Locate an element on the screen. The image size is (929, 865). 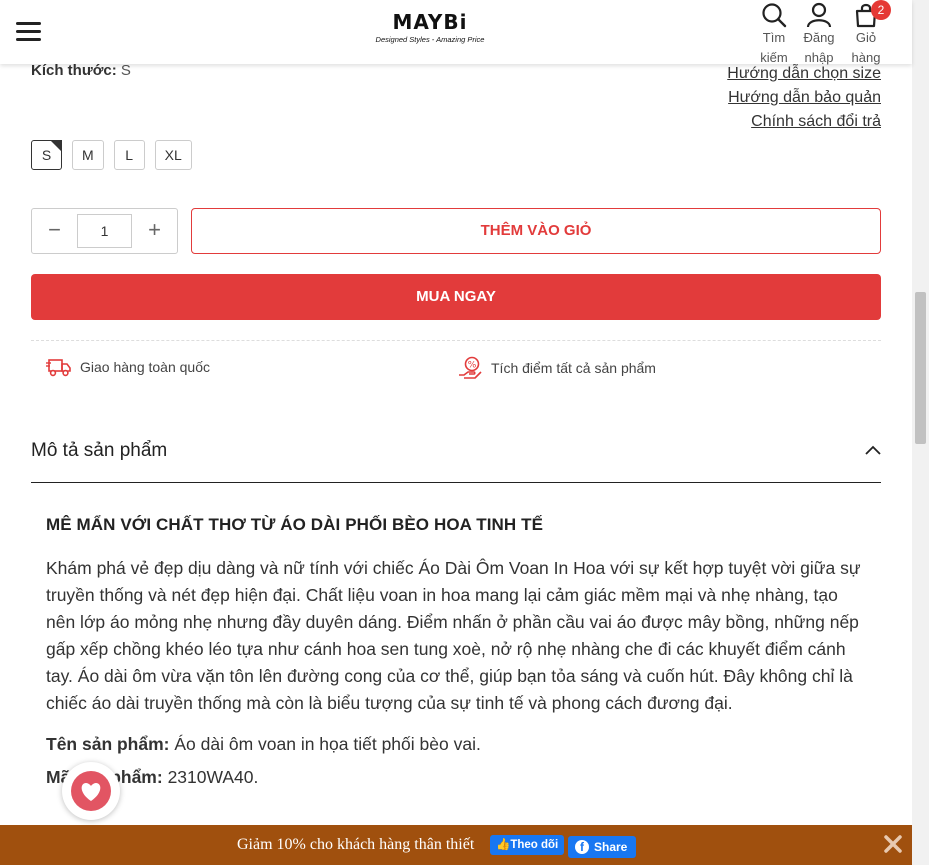
quantity-decrease-button: − is located at coordinates (54, 231).